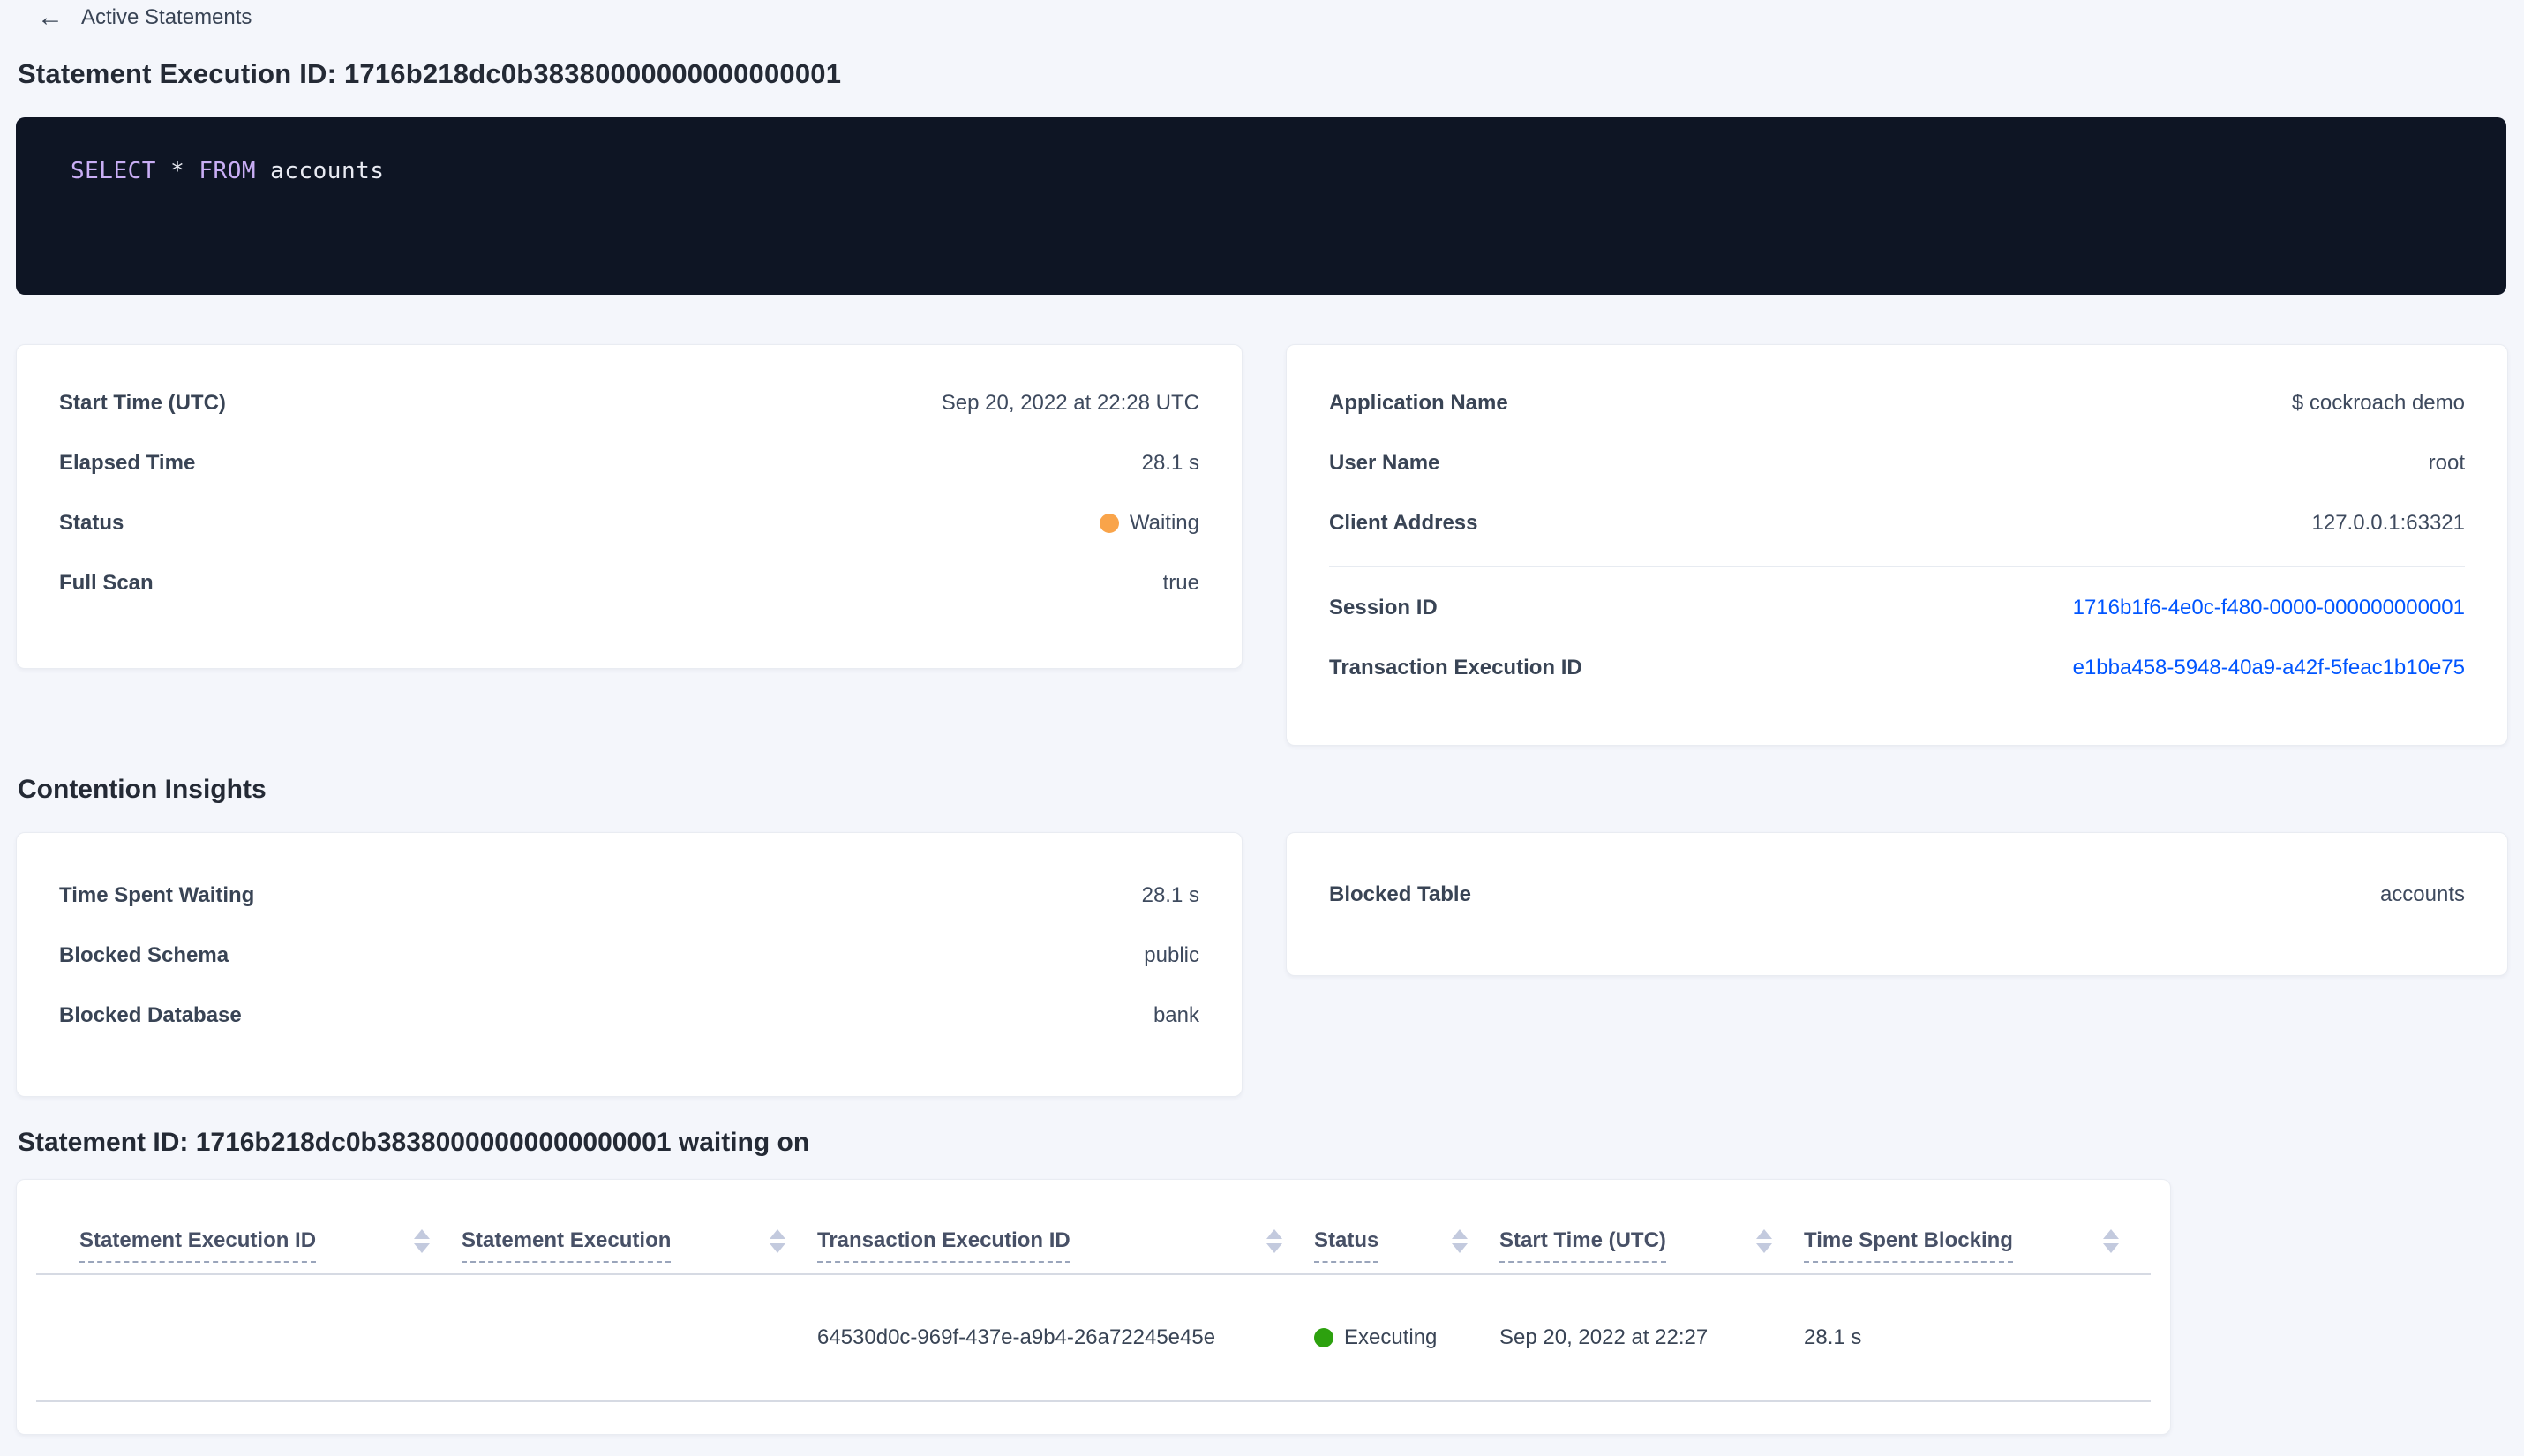 This screenshot has width=2524, height=1456. I want to click on column-header-statement-execution: Statement Execution, so click(639, 1250).